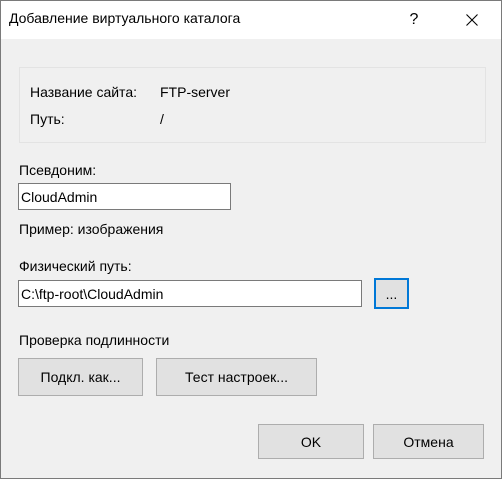 This screenshot has height=479, width=502. I want to click on alias-input, so click(124, 196).